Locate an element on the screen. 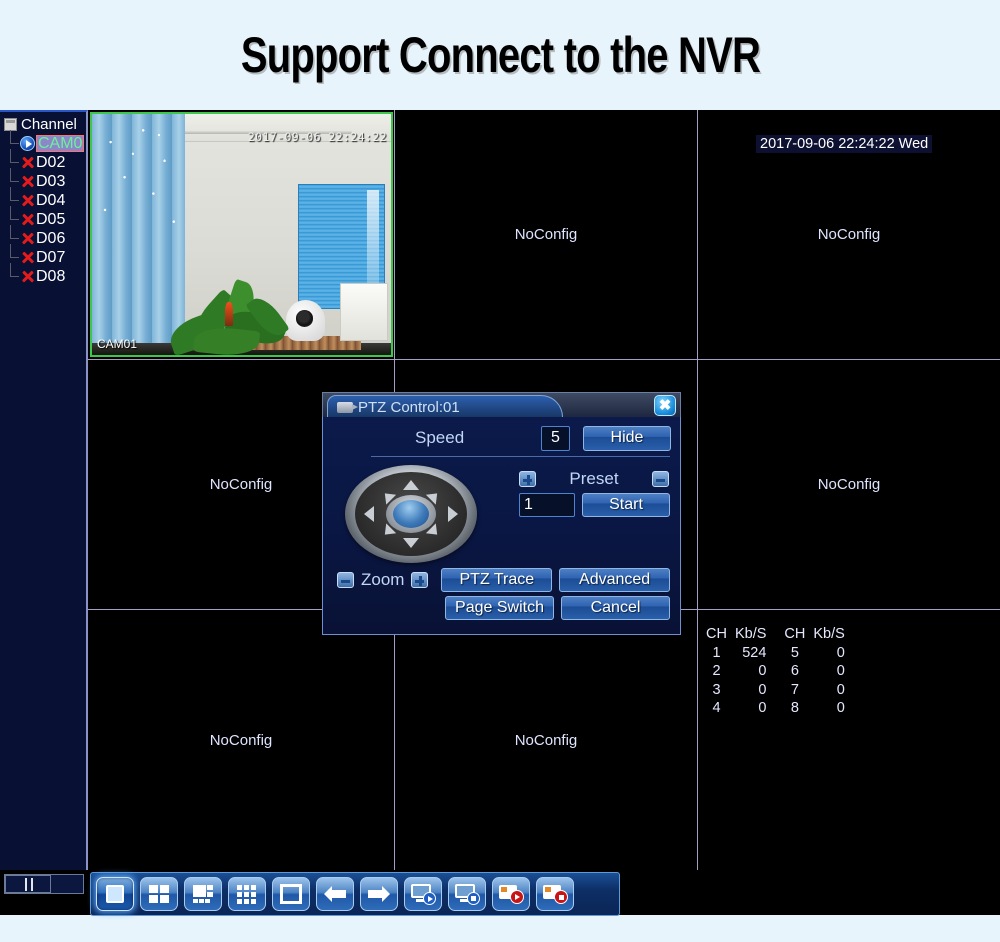 The height and width of the screenshot is (942, 1000). page-switch-label: Page Switch is located at coordinates (499, 607).